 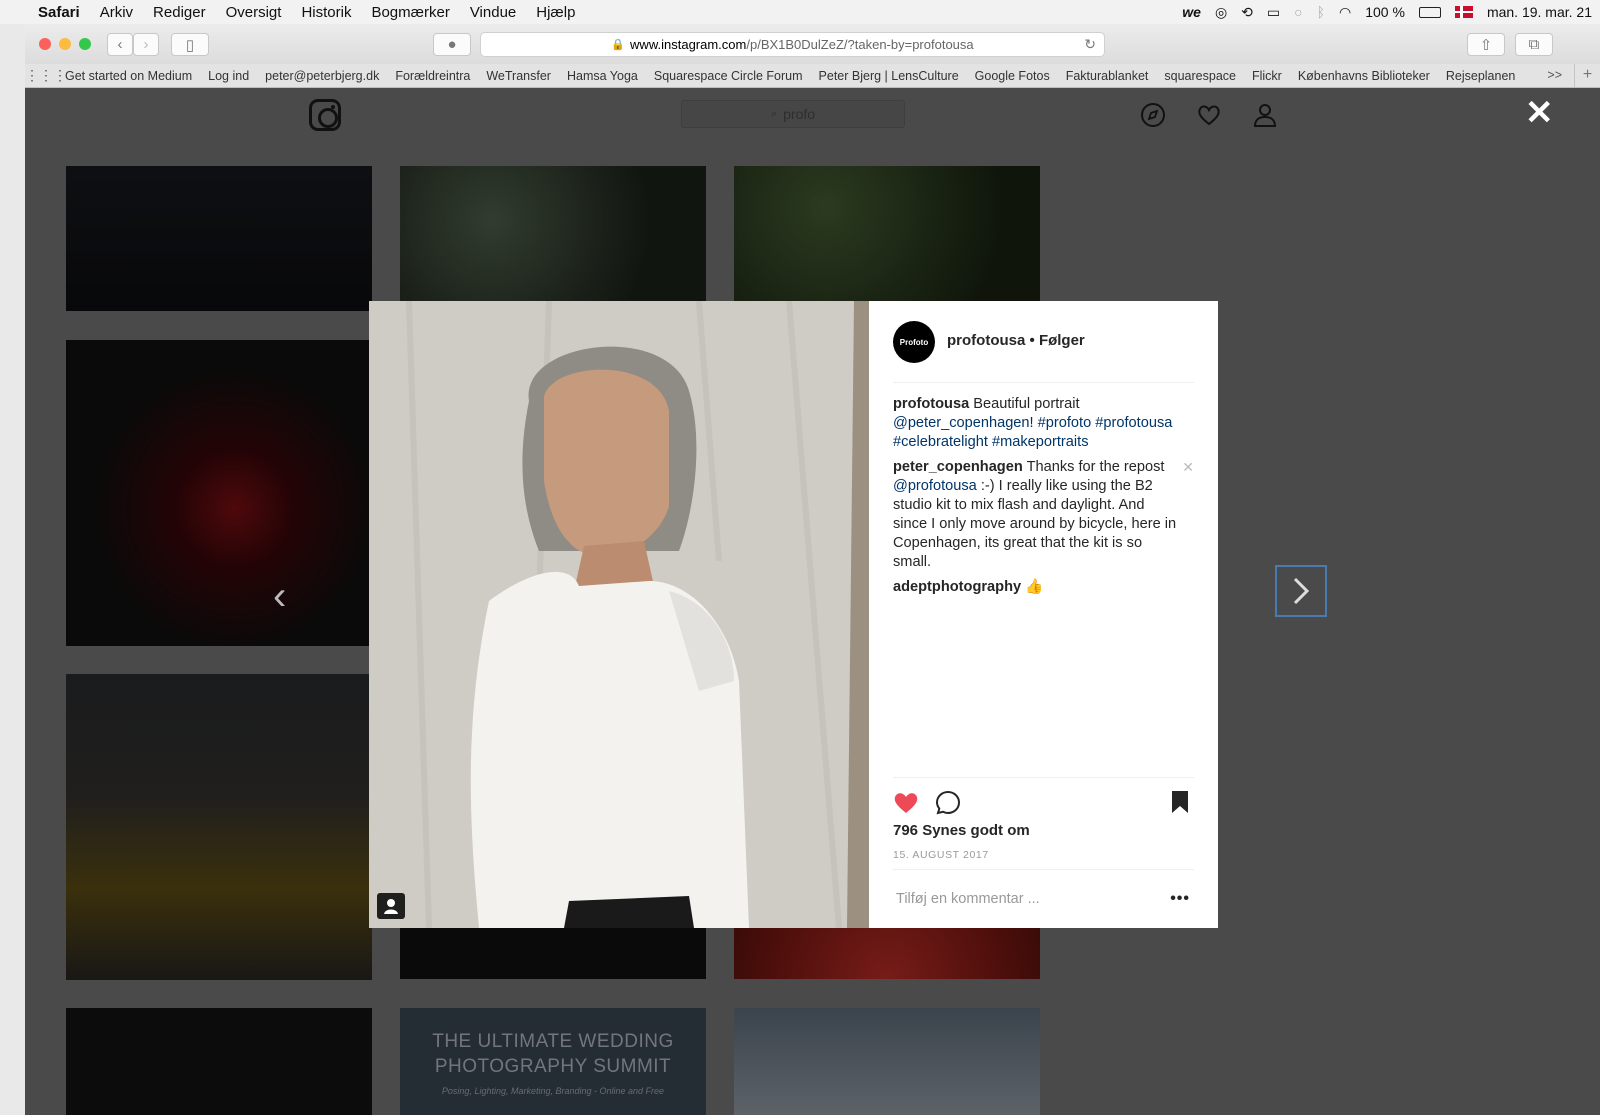 What do you see at coordinates (1267, 76) in the screenshot?
I see `bookmark-flickr: Flickr` at bounding box center [1267, 76].